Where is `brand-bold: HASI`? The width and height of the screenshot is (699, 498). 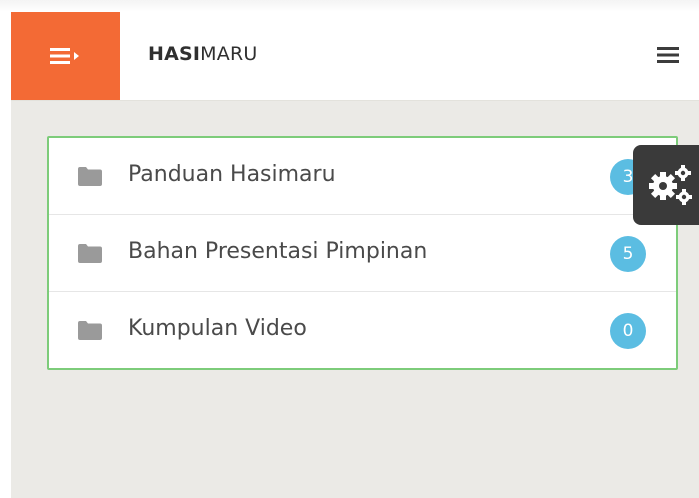
brand-bold: HASI is located at coordinates (174, 54).